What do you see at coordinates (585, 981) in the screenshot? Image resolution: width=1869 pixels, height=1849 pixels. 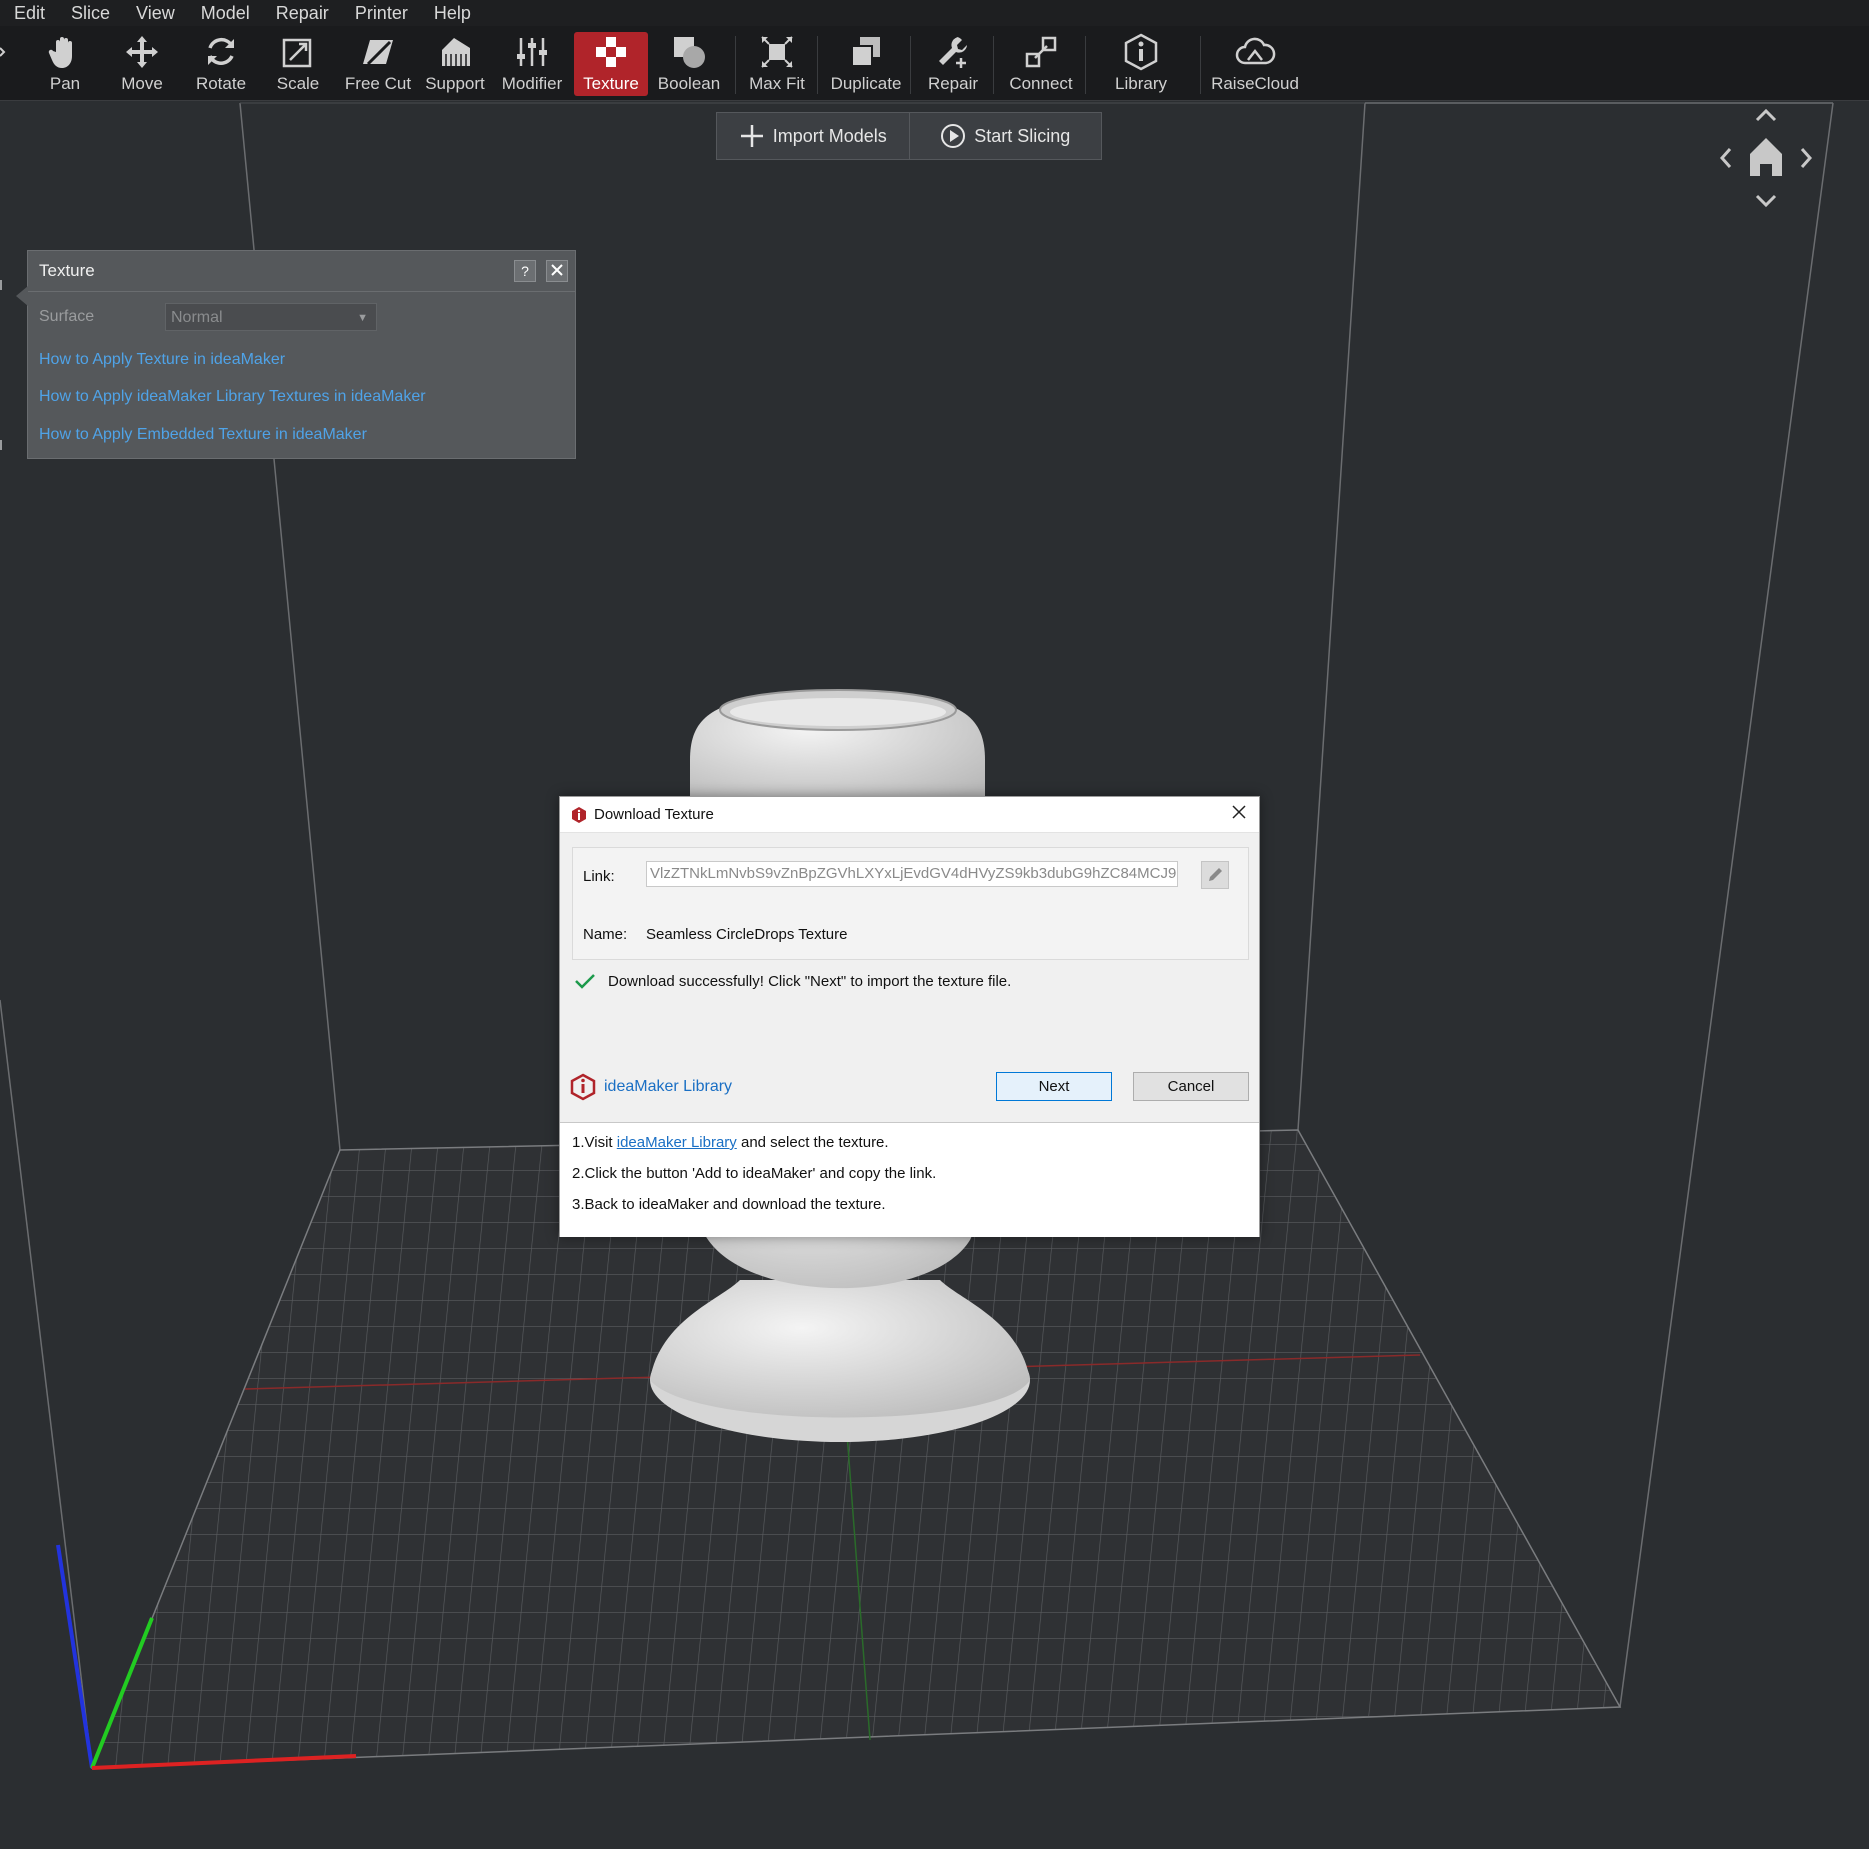 I see `checkmark-icon` at bounding box center [585, 981].